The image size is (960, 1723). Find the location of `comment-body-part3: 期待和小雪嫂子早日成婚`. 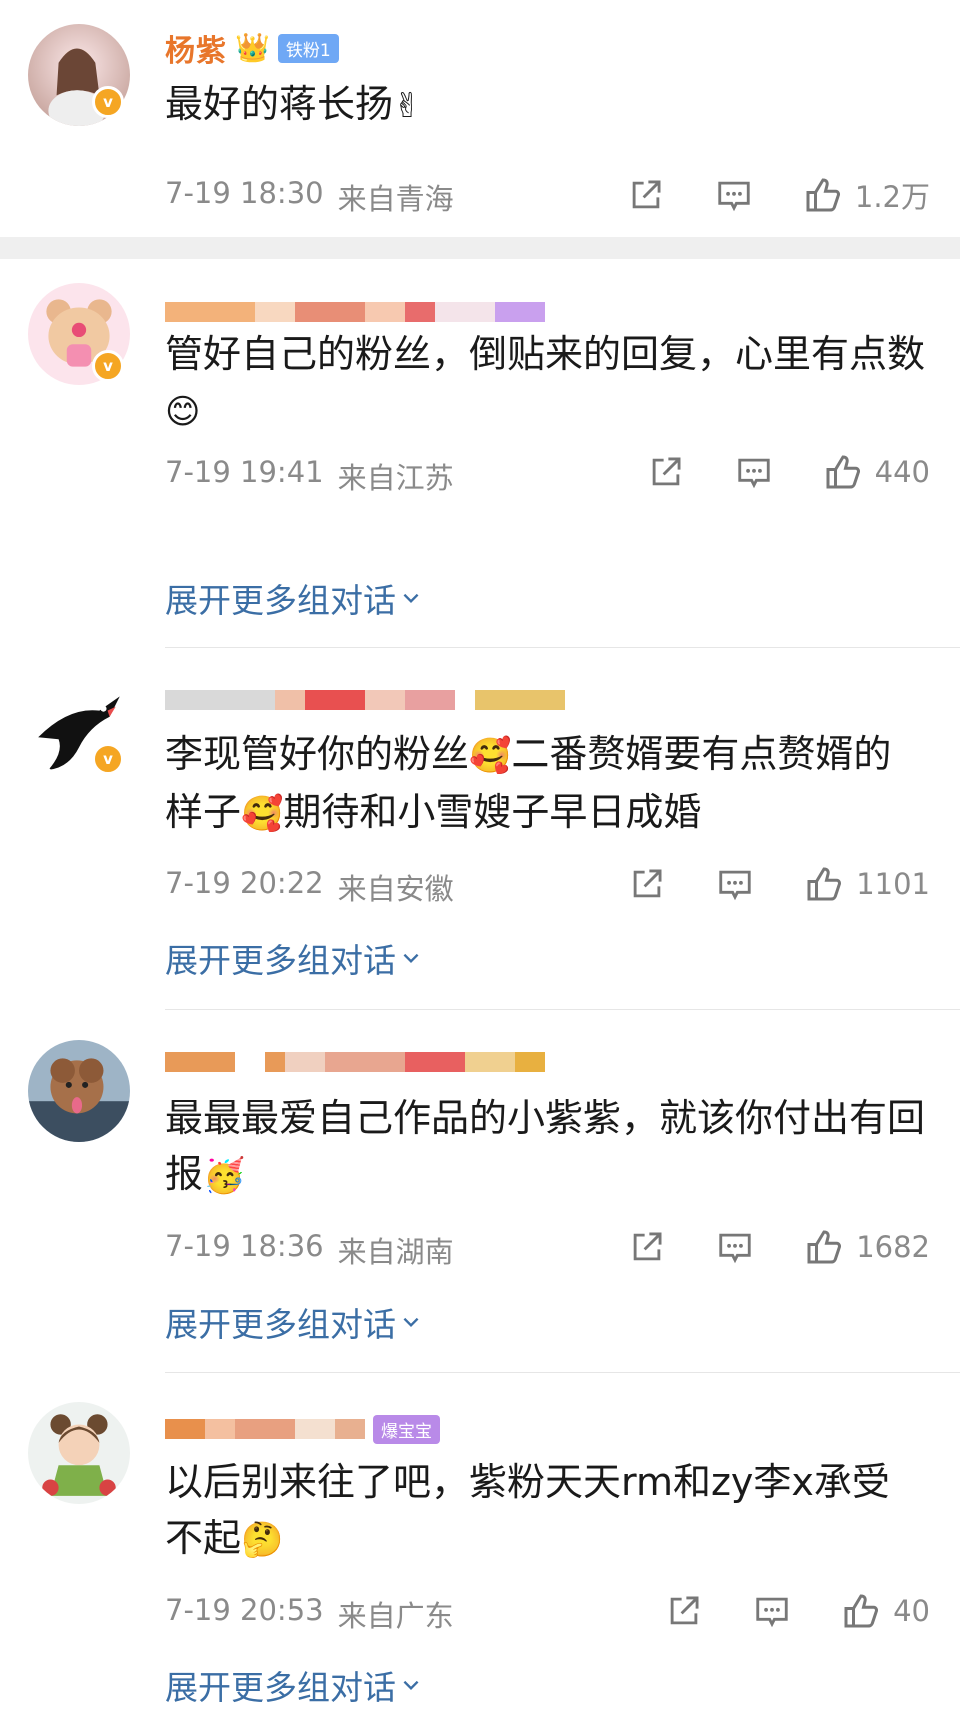

comment-body-part3: 期待和小雪嫂子早日成婚 is located at coordinates (492, 812).